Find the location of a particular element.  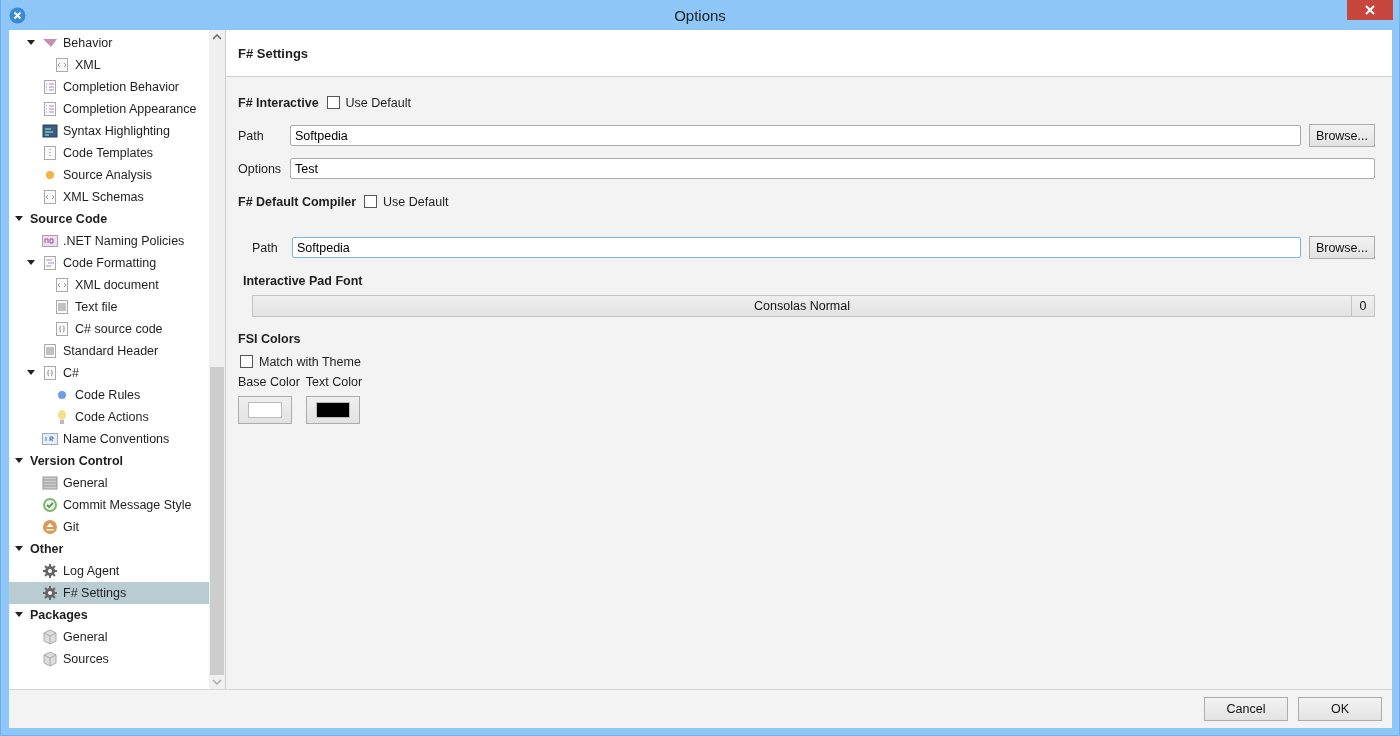

tree-item: Standard Header is located at coordinates (109, 351).